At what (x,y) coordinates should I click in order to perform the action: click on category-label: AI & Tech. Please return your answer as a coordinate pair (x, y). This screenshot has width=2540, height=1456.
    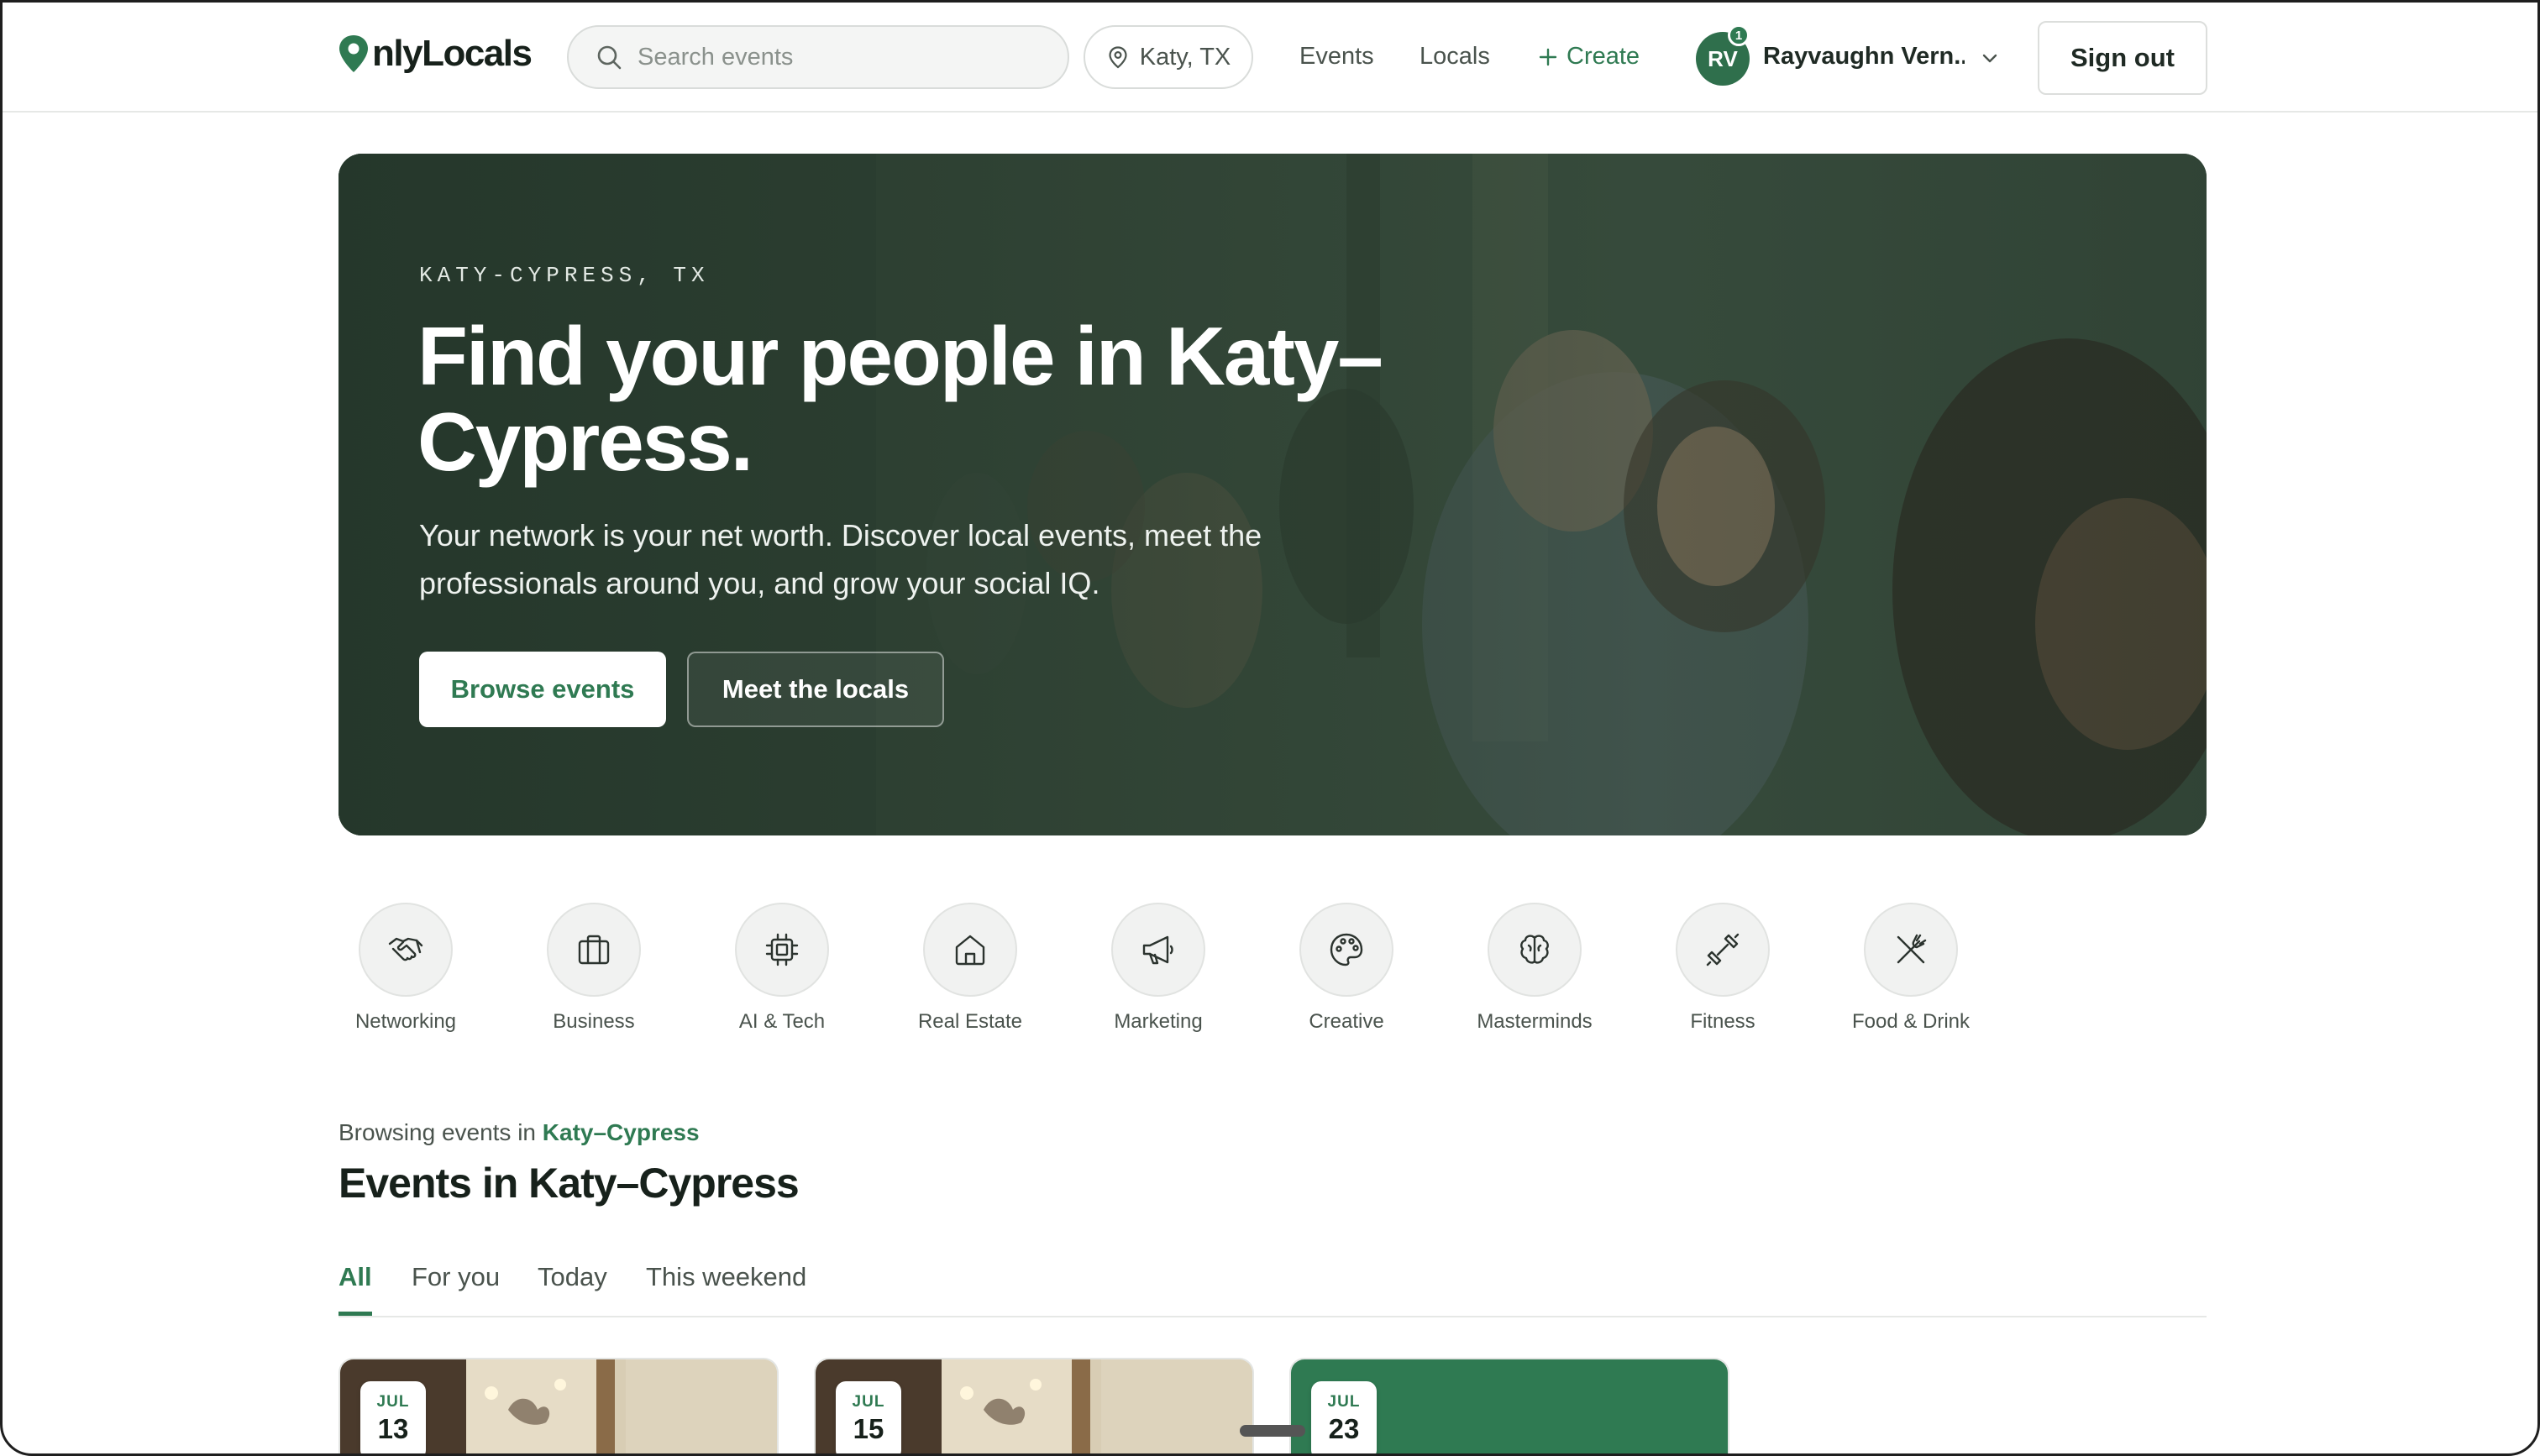
    Looking at the image, I should click on (782, 1021).